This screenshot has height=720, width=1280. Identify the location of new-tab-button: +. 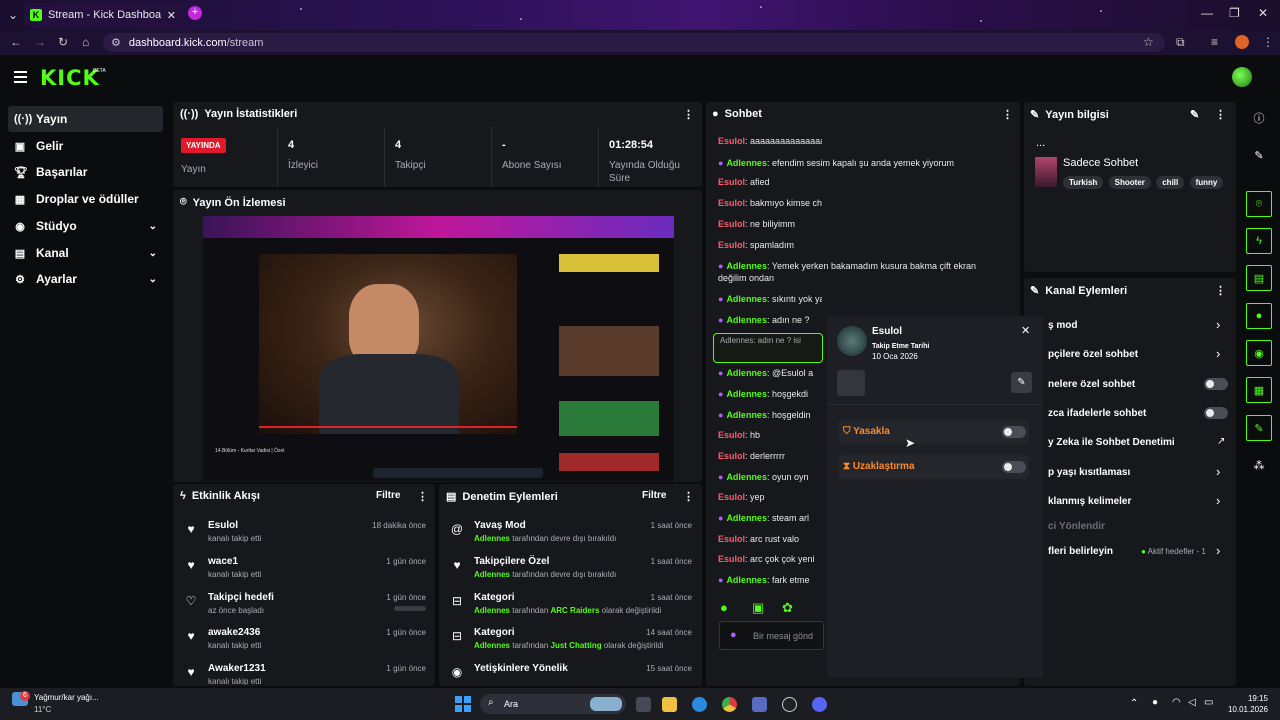
(195, 13).